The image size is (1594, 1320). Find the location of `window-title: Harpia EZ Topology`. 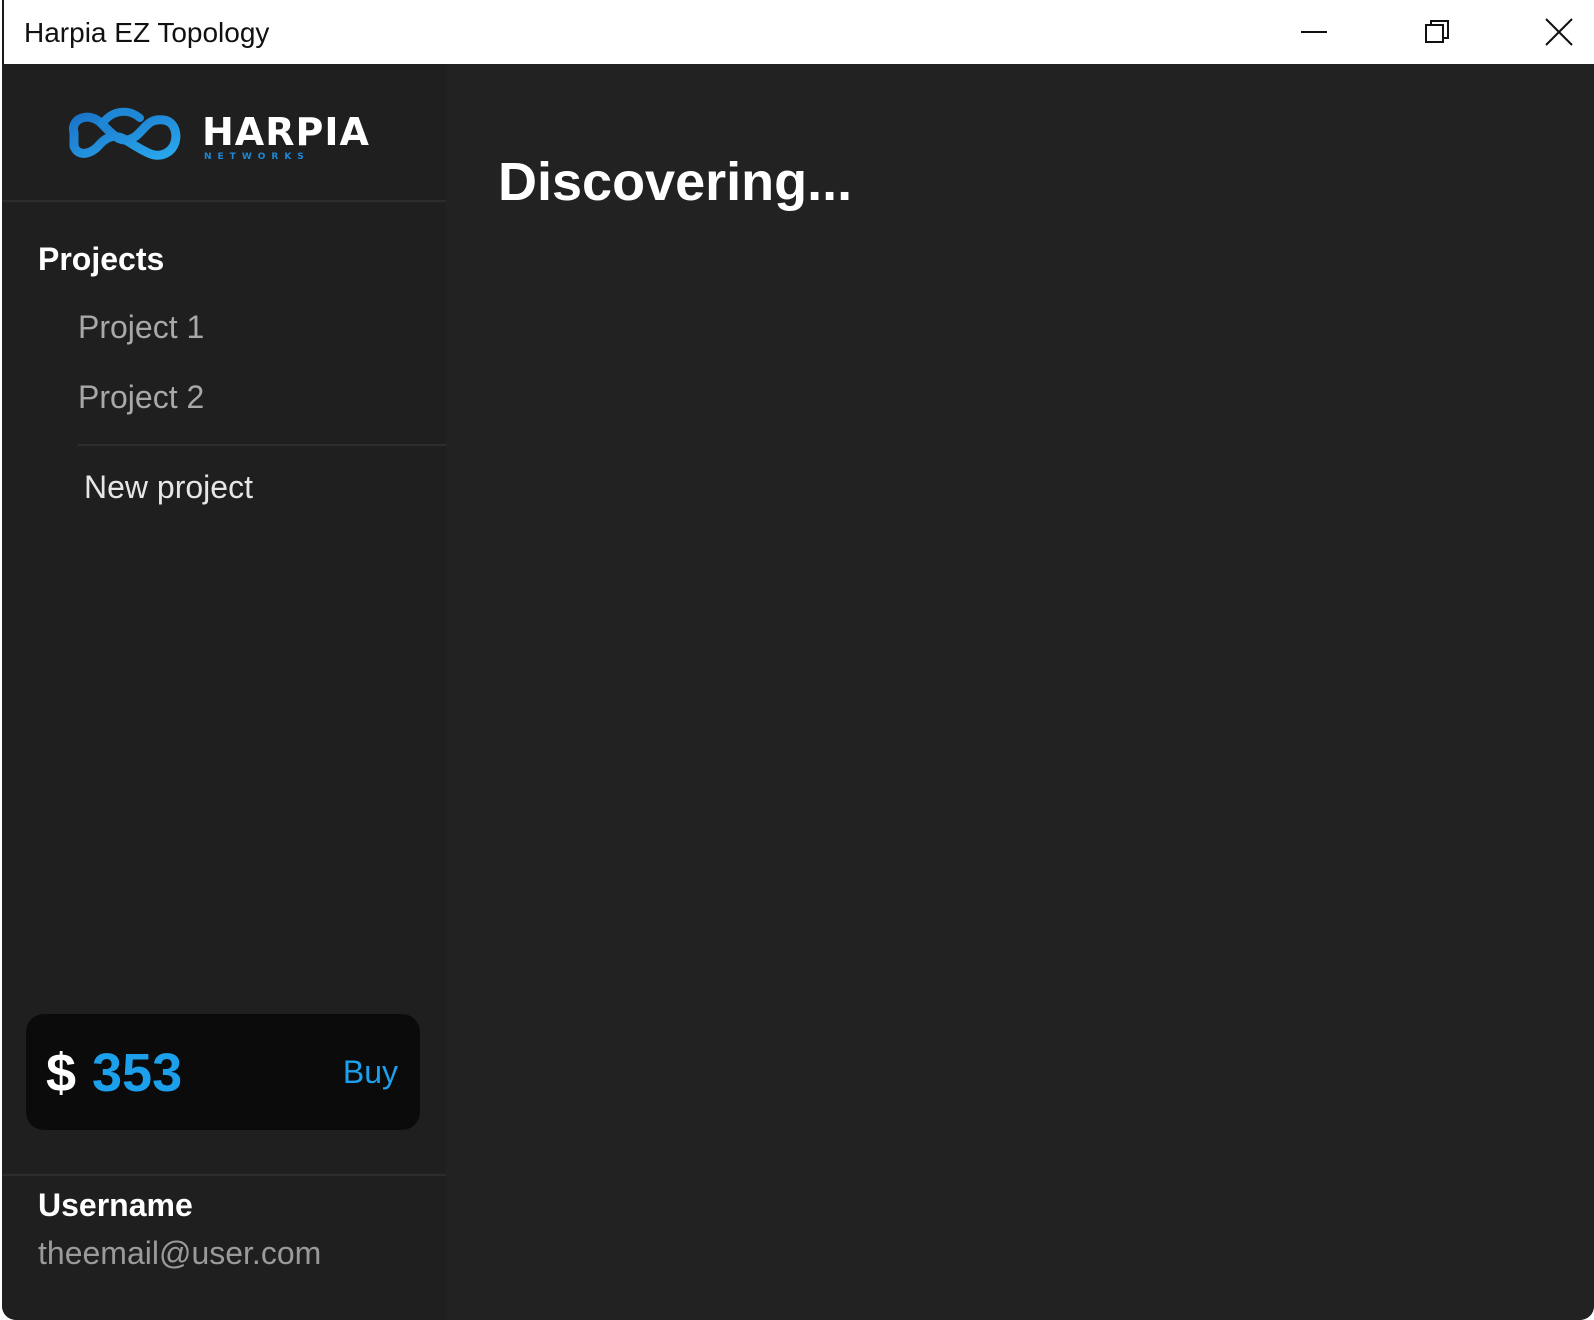

window-title: Harpia EZ Topology is located at coordinates (147, 32).